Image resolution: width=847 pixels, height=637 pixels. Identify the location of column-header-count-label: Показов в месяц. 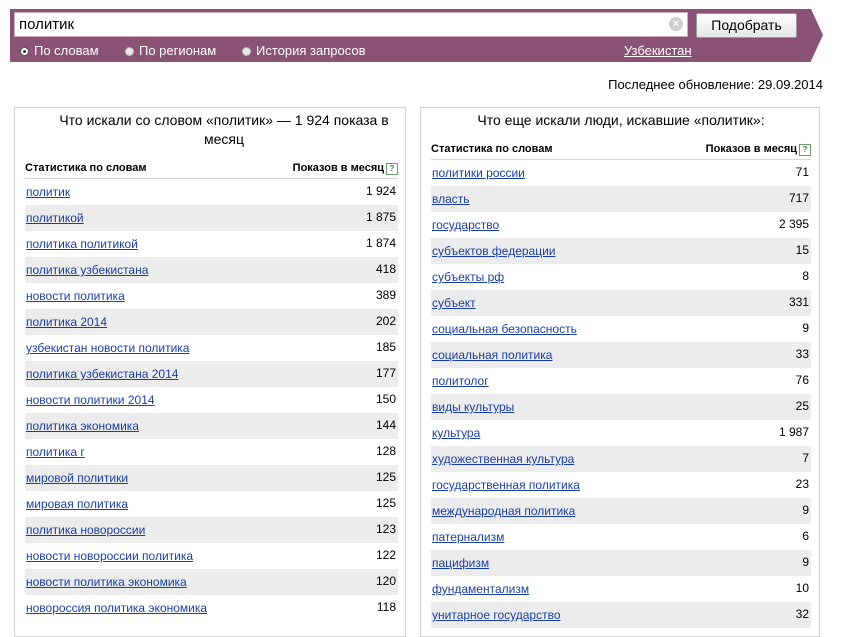
(338, 168).